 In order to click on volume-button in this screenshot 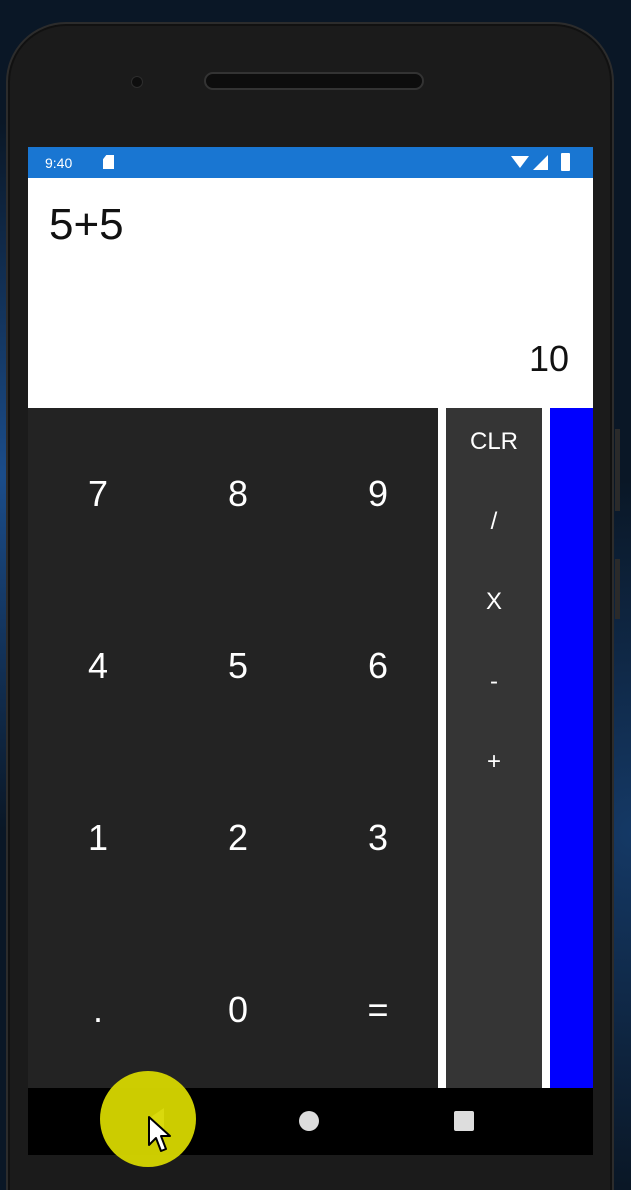, I will do `click(617, 470)`.